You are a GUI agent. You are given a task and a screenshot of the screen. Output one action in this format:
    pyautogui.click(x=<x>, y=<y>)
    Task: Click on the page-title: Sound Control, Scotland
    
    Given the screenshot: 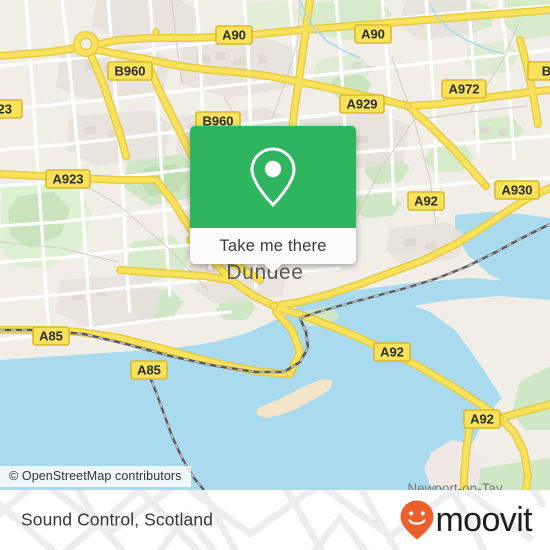 What is the action you would take?
    pyautogui.click(x=117, y=519)
    